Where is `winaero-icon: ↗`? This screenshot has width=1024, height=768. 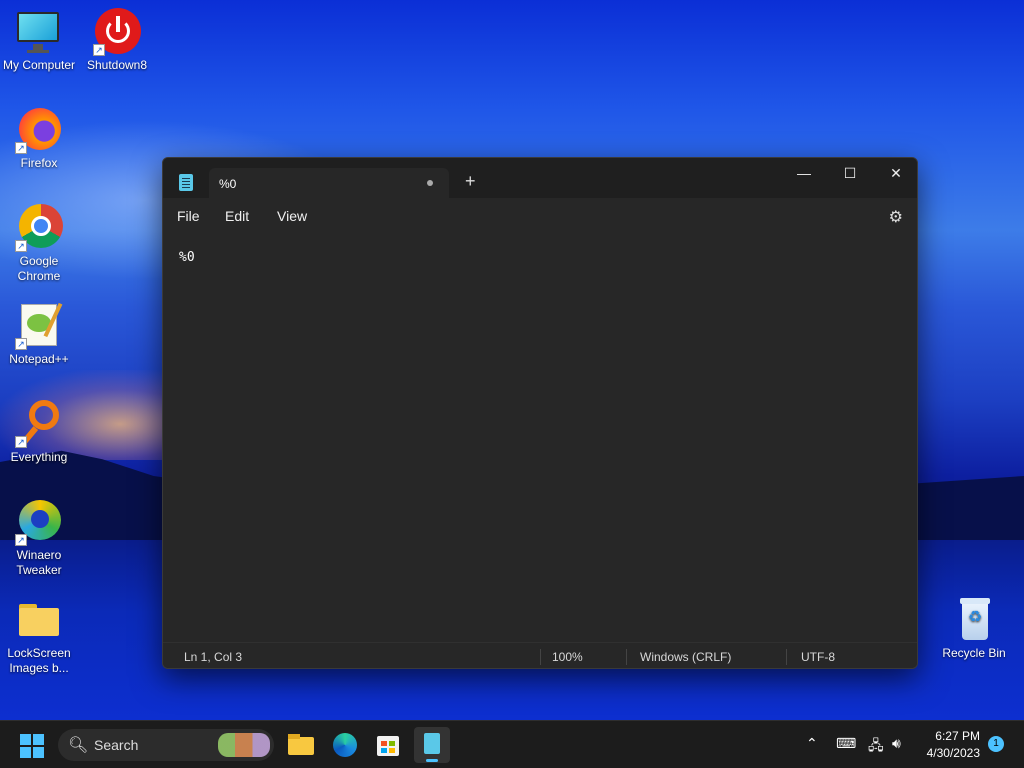
winaero-icon: ↗ is located at coordinates (39, 522).